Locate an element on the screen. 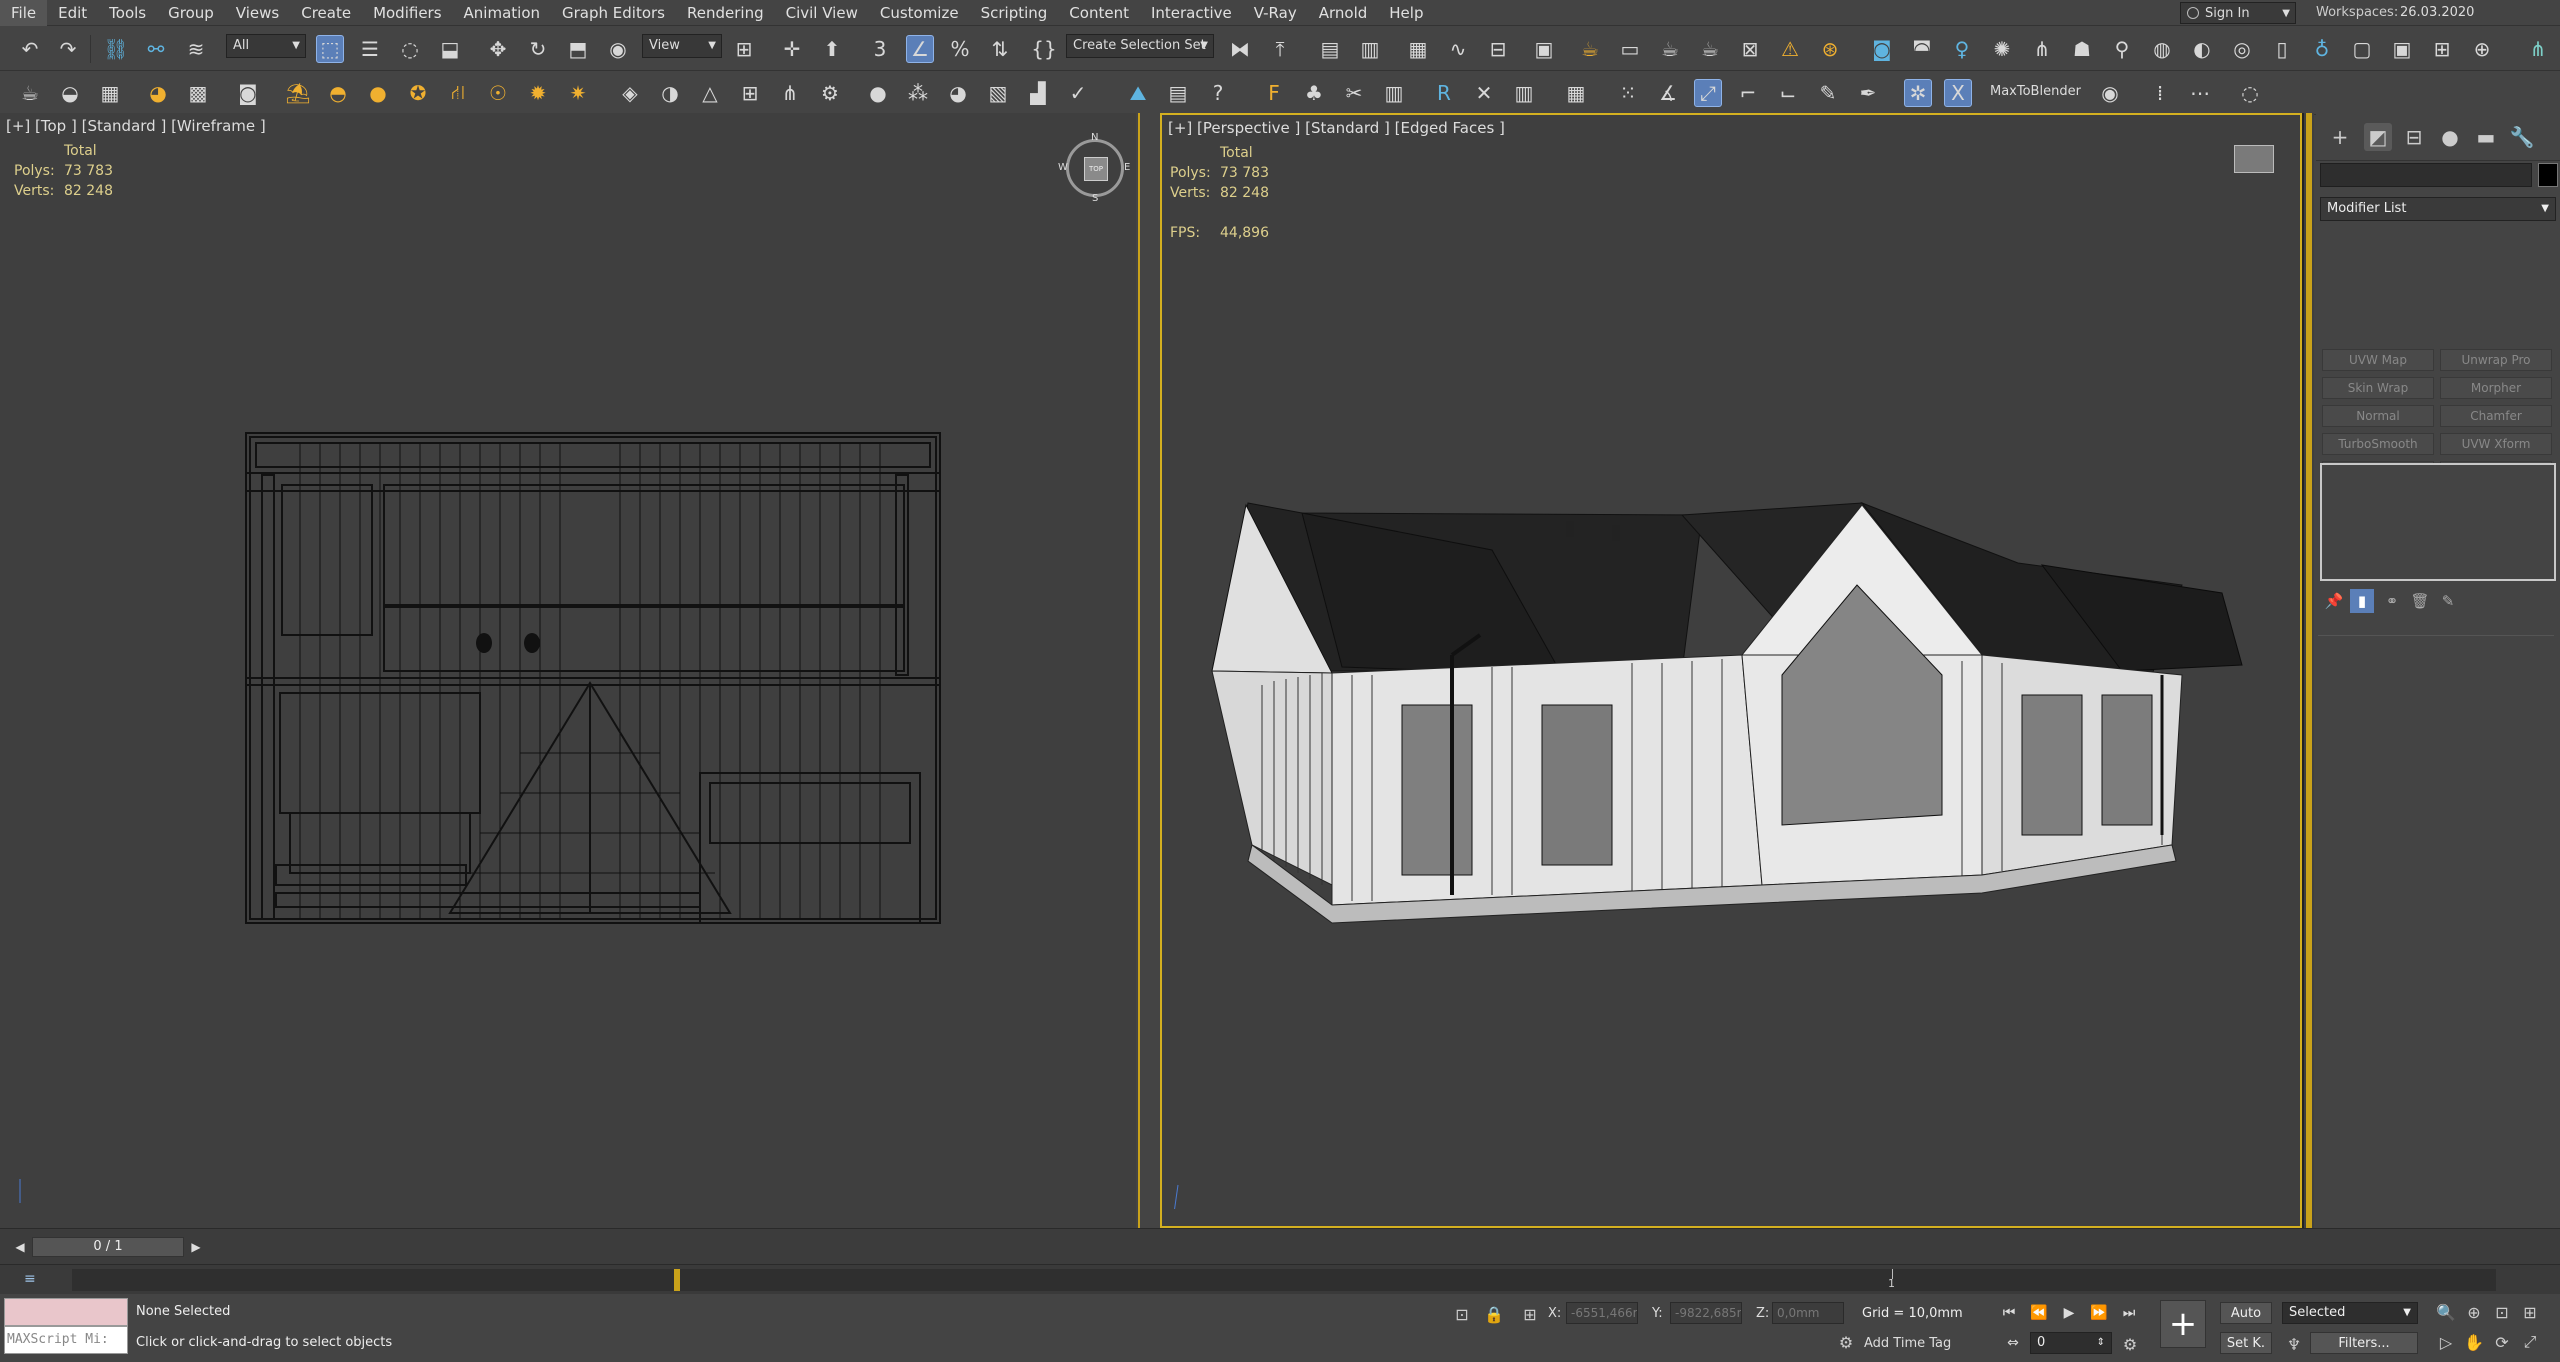 This screenshot has height=1362, width=2560. dashed-circle-icon: ◌ is located at coordinates (2250, 93).